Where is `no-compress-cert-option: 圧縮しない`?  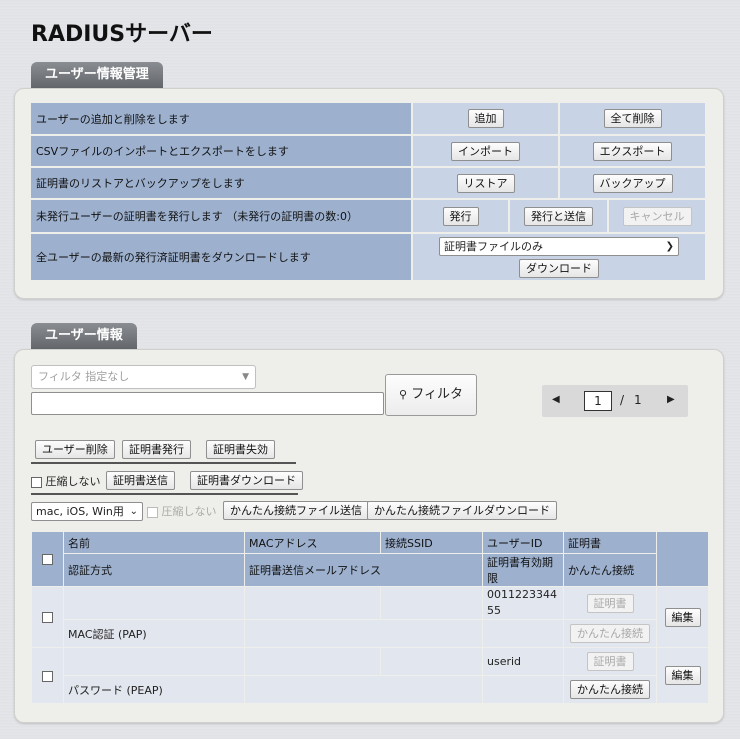
no-compress-cert-option: 圧縮しない is located at coordinates (66, 481).